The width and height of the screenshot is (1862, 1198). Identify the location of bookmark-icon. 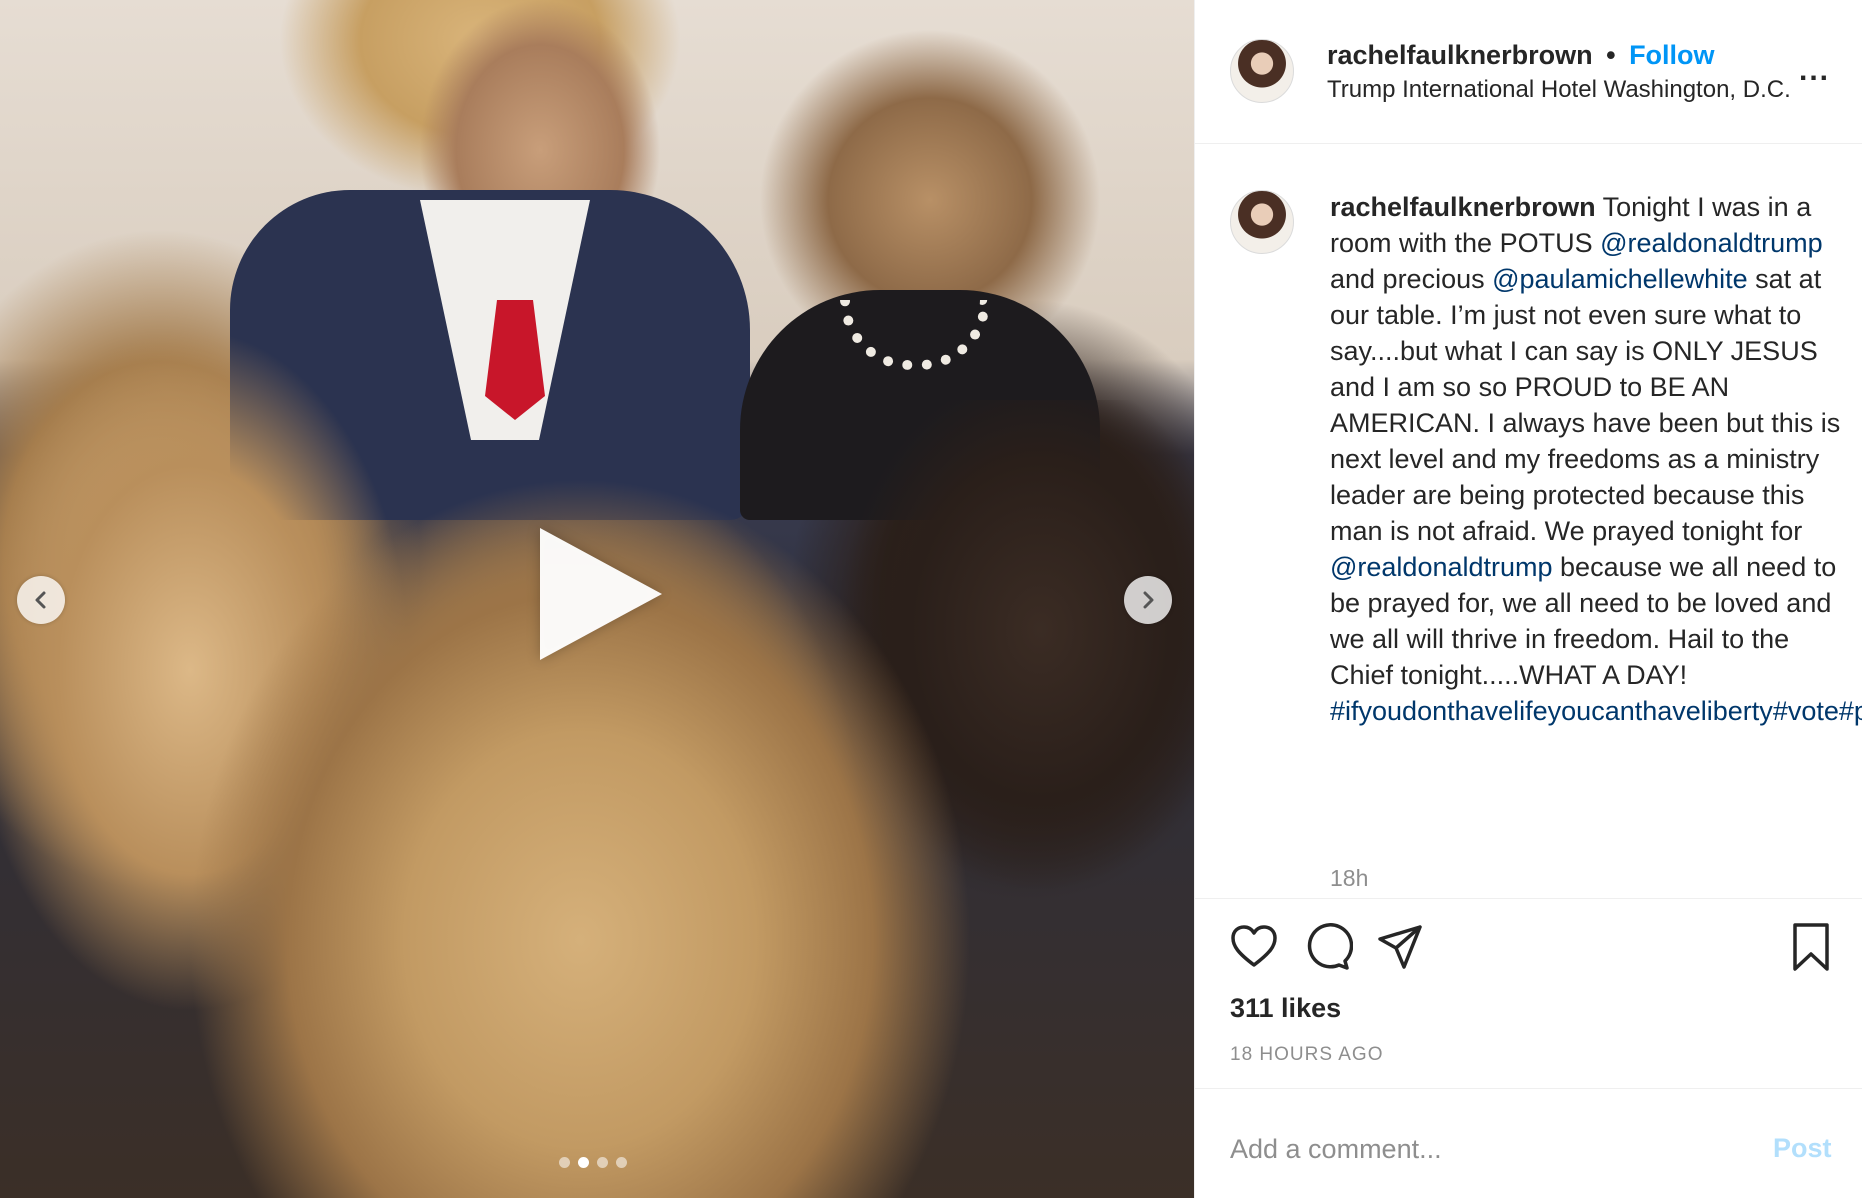
(1811, 947).